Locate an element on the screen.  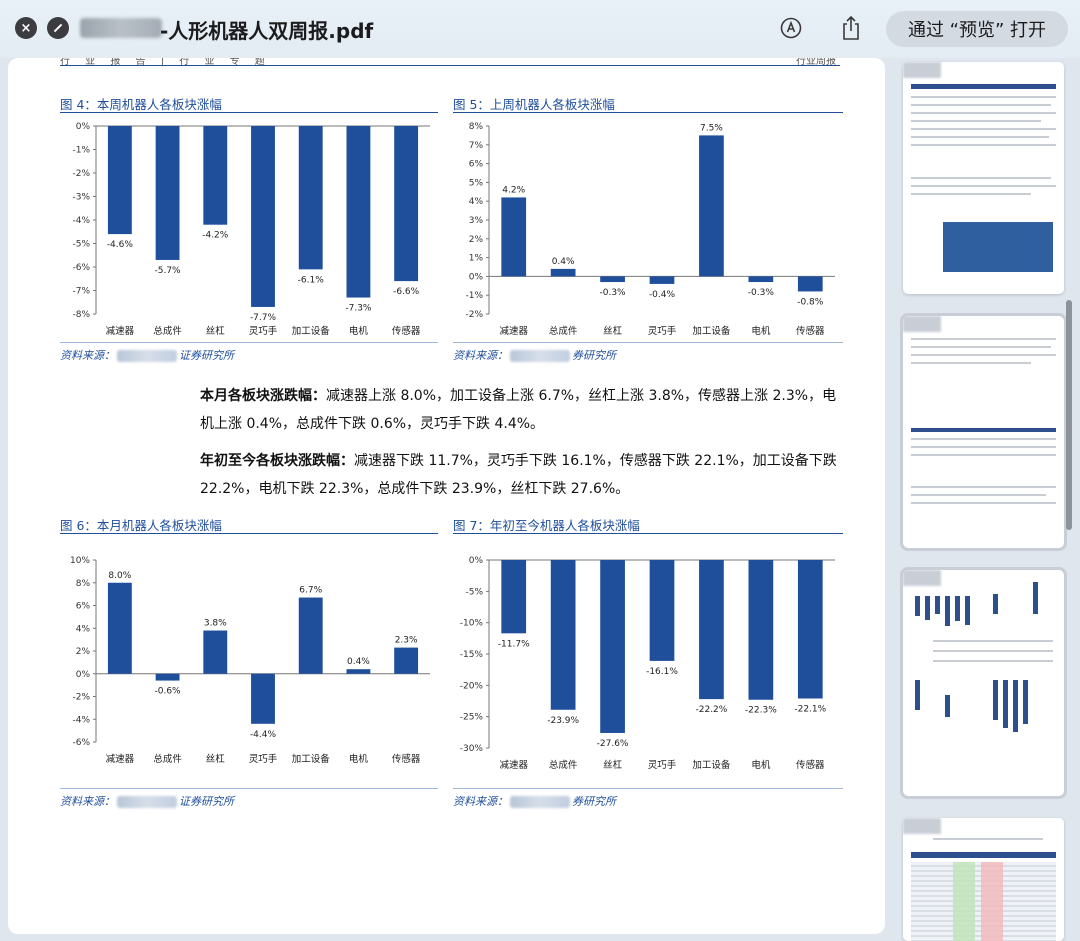
figure-6-foot-rule is located at coordinates (249, 788).